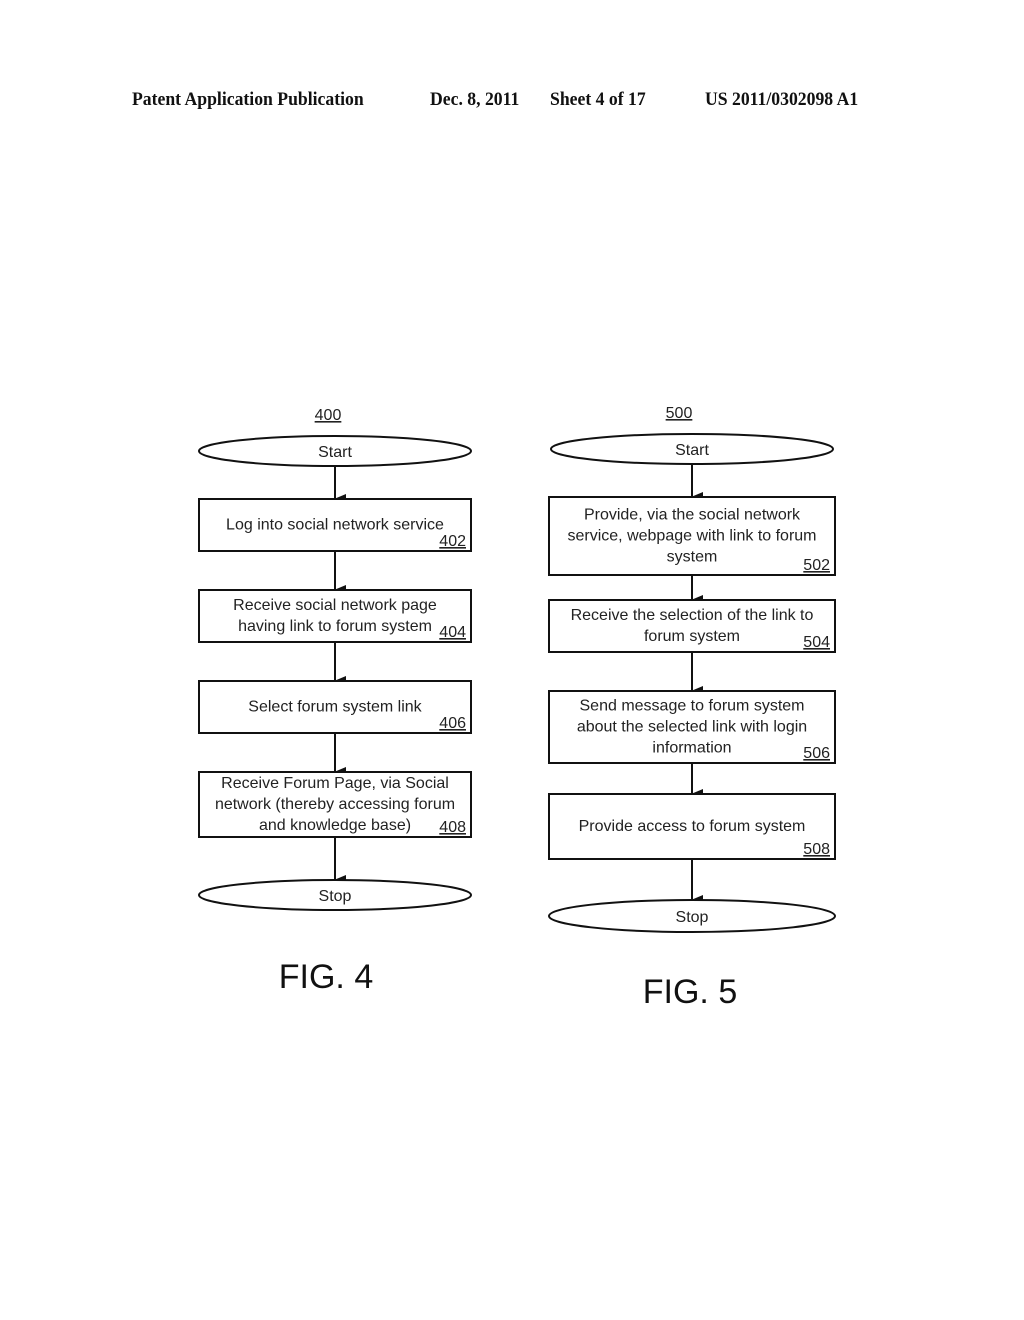  I want to click on process-step-text: Select forum system link, so click(335, 707).